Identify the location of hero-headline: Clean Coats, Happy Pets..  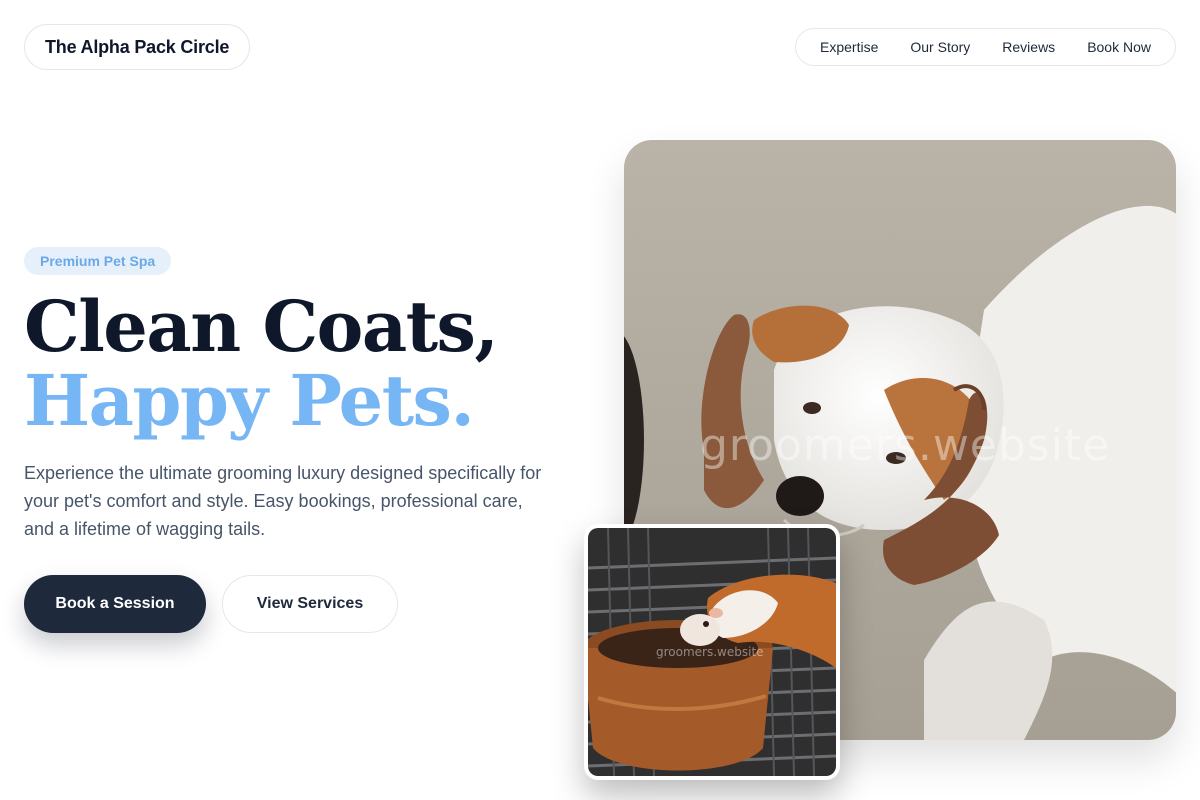
(261, 363).